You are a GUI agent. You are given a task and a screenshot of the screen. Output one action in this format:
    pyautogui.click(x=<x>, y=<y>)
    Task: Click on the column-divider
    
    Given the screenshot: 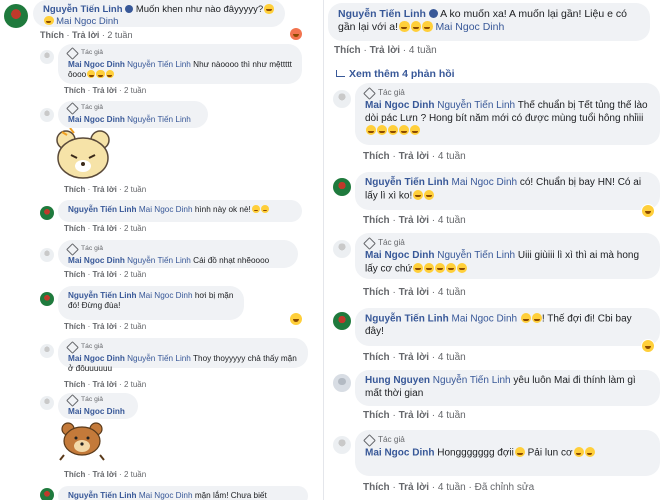 What is the action you would take?
    pyautogui.click(x=323, y=250)
    